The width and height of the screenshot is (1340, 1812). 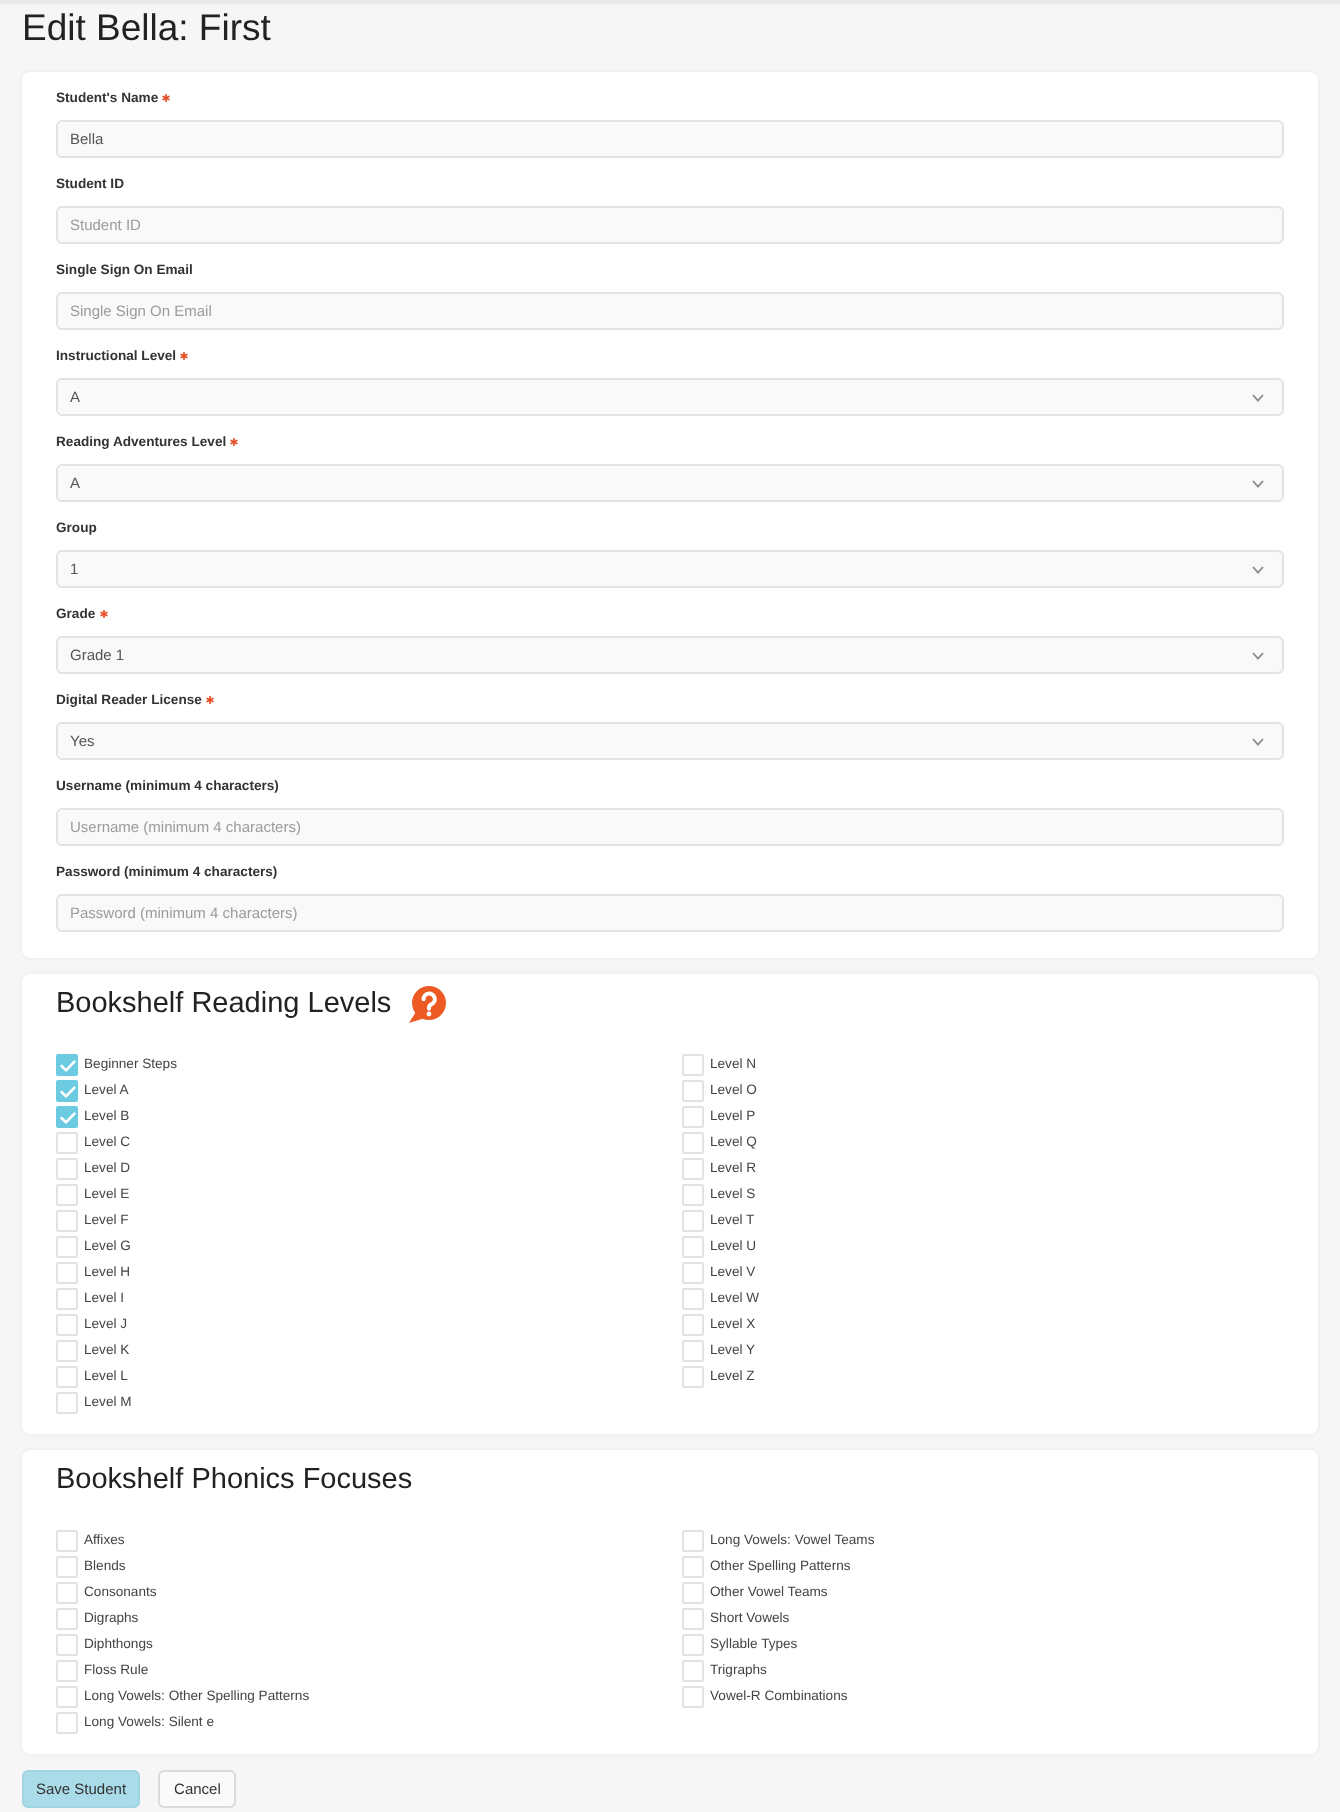 I want to click on page-title: Edit Bella: First, so click(x=147, y=28).